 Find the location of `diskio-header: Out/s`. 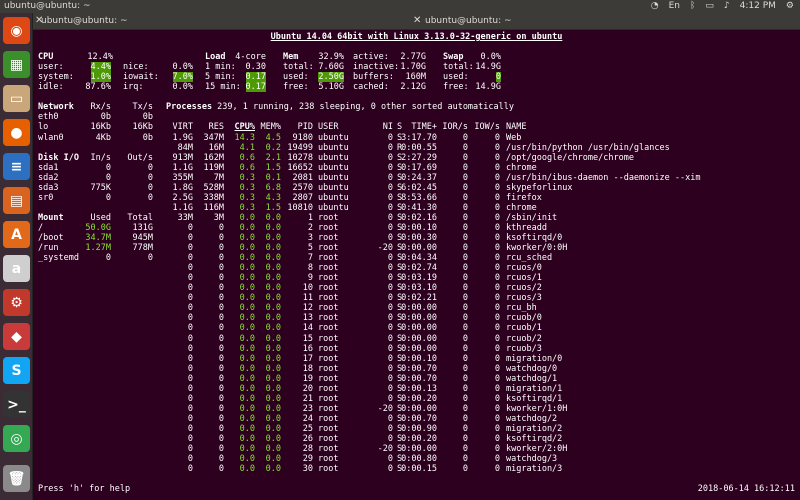

diskio-header: Out/s is located at coordinates (140, 157).